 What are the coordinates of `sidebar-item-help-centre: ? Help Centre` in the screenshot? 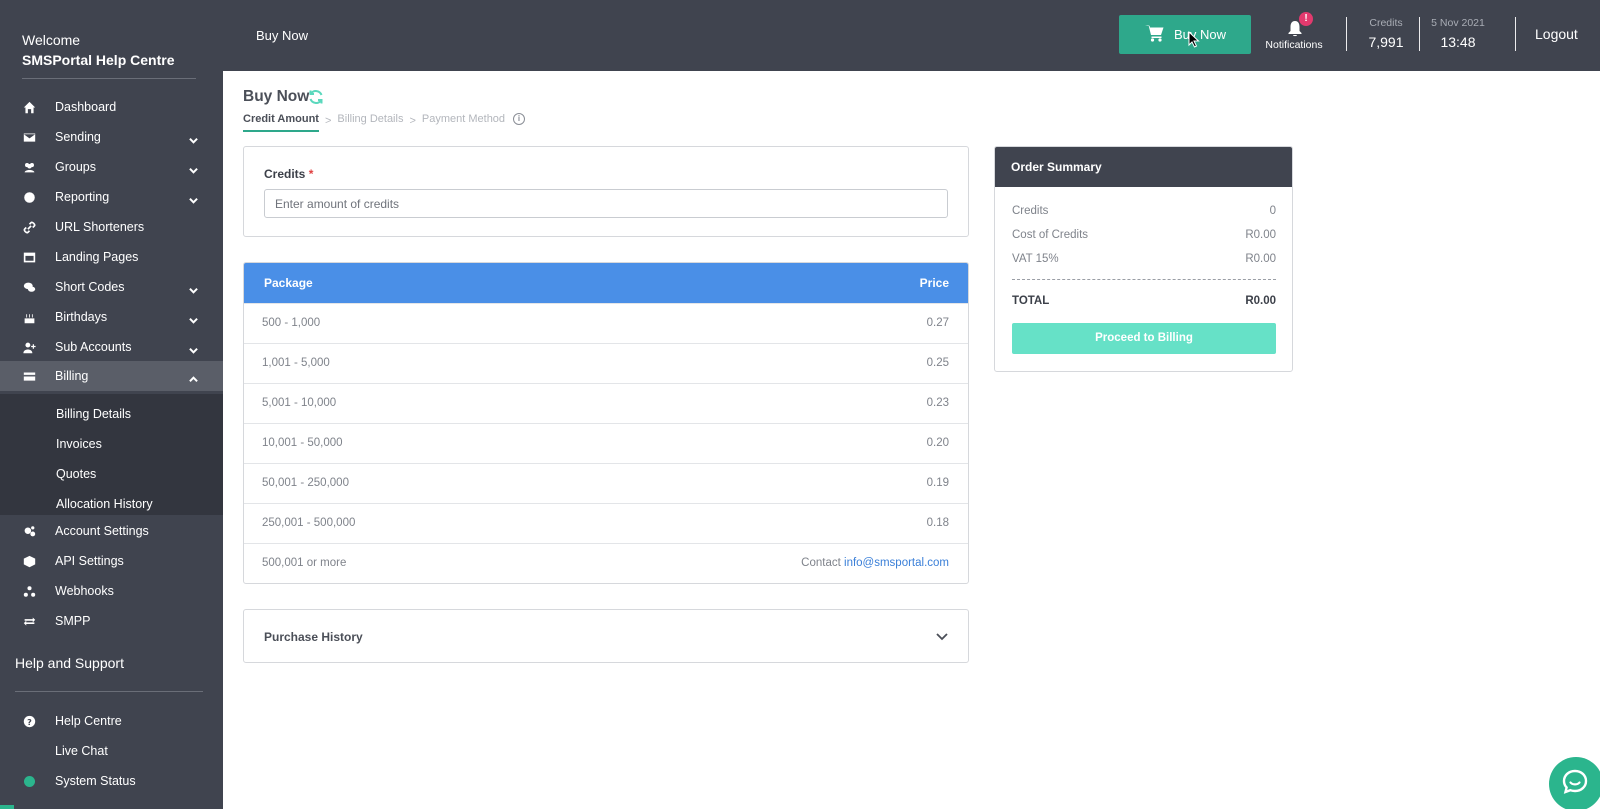 It's located at (111, 721).